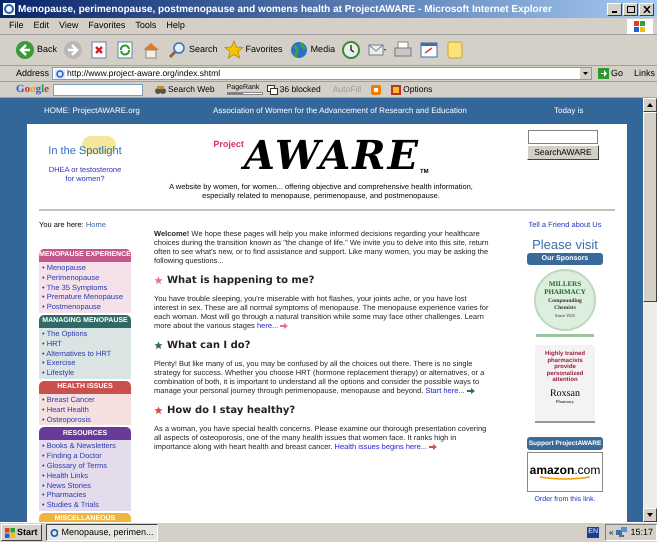 The width and height of the screenshot is (657, 542). Describe the element at coordinates (240, 280) in the screenshot. I see `question-heading: What is happening to me?` at that location.